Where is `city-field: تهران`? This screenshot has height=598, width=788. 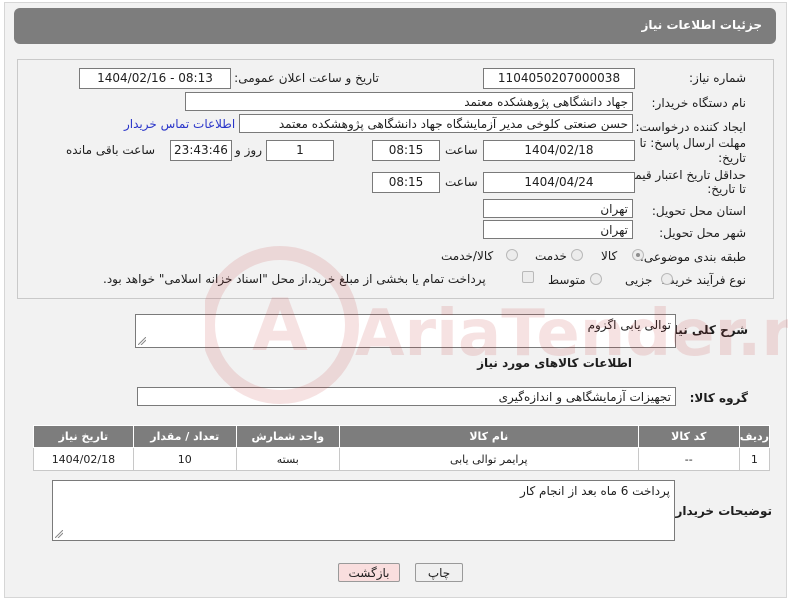
city-field: تهران is located at coordinates (558, 229).